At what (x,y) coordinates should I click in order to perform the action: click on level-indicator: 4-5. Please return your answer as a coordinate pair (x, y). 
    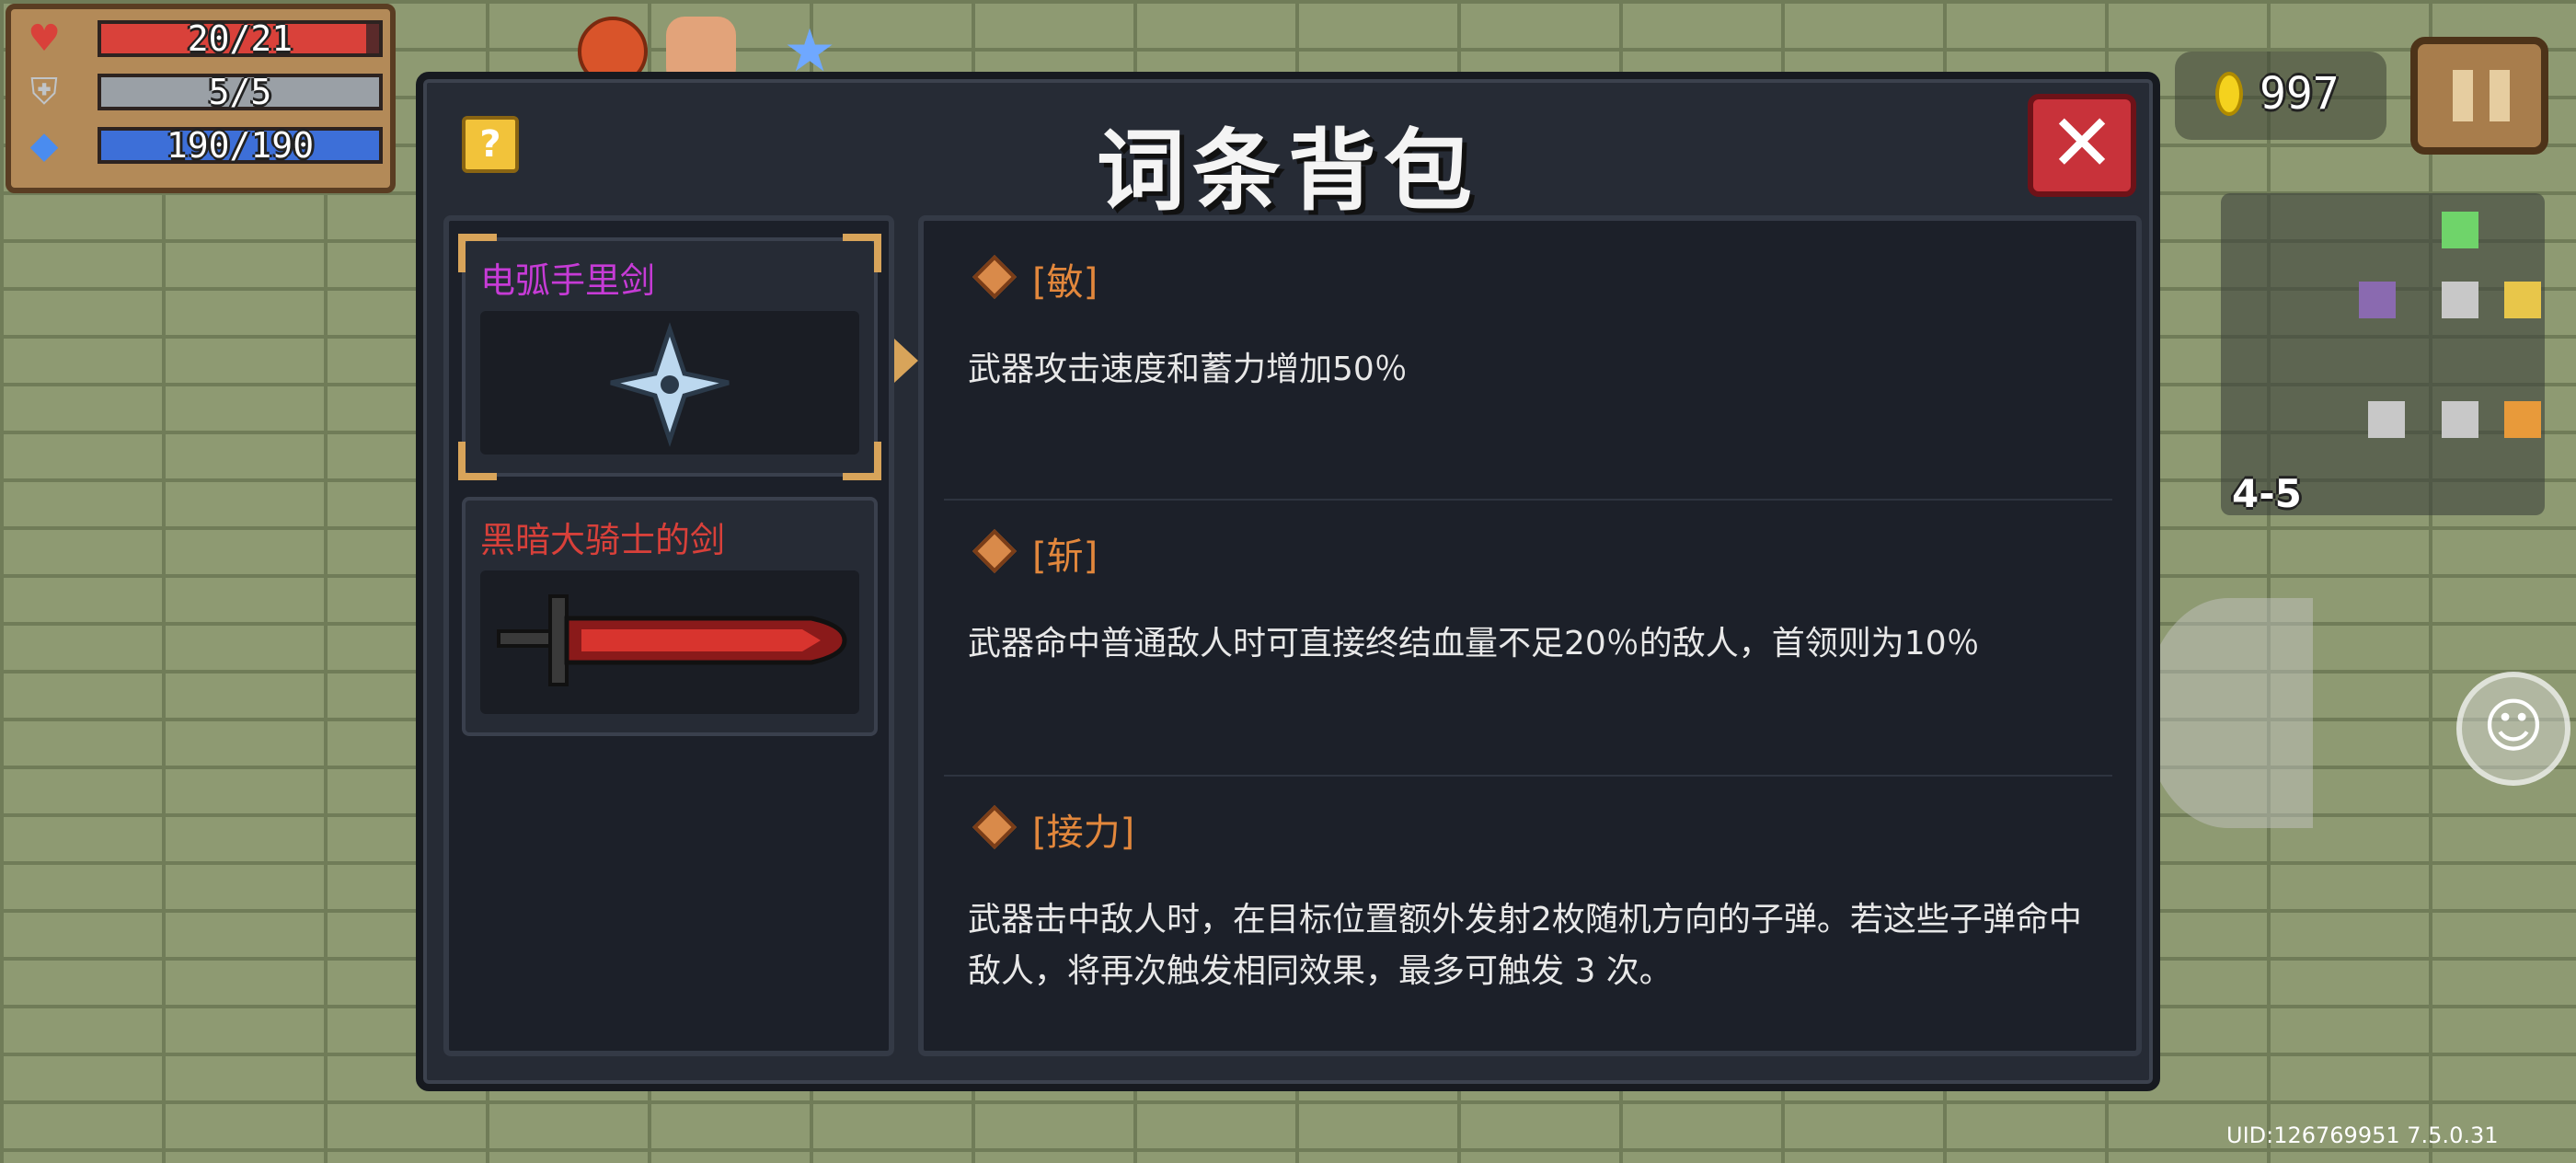
    Looking at the image, I should click on (2267, 493).